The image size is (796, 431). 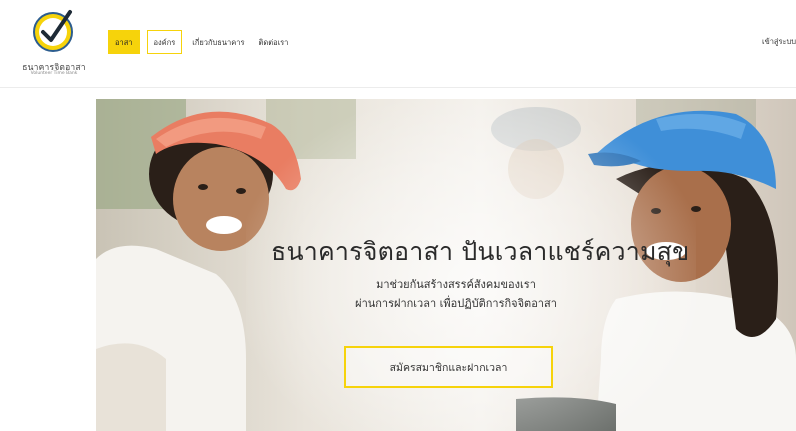 I want to click on brand-tagline: Volunteer Time Bank, so click(x=54, y=73).